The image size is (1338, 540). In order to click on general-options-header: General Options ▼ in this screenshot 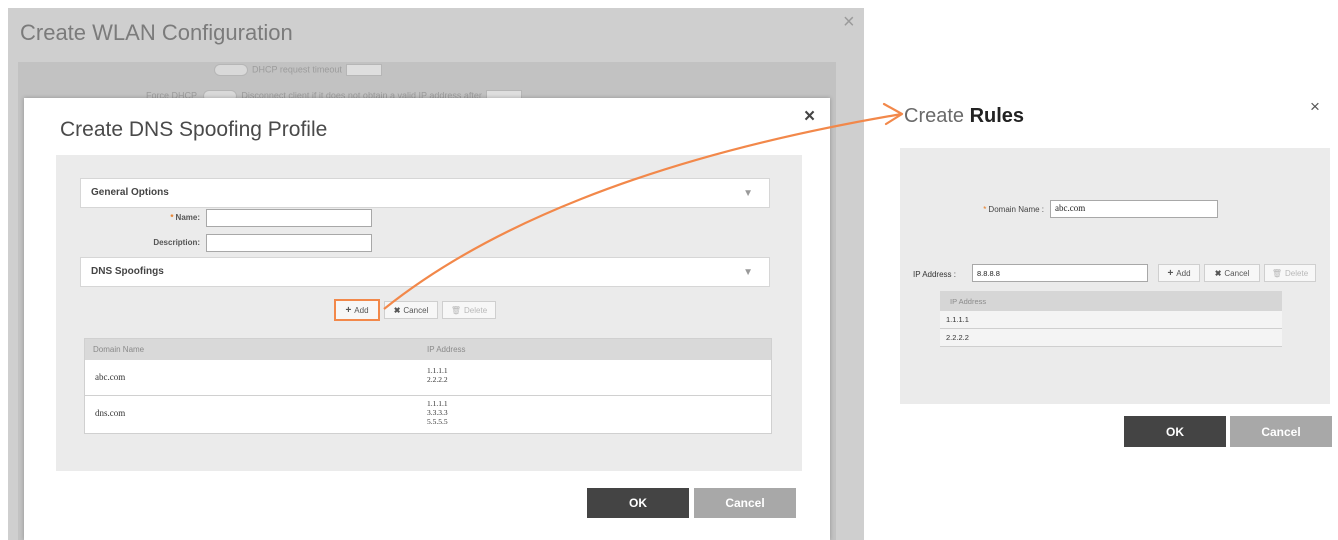, I will do `click(425, 193)`.